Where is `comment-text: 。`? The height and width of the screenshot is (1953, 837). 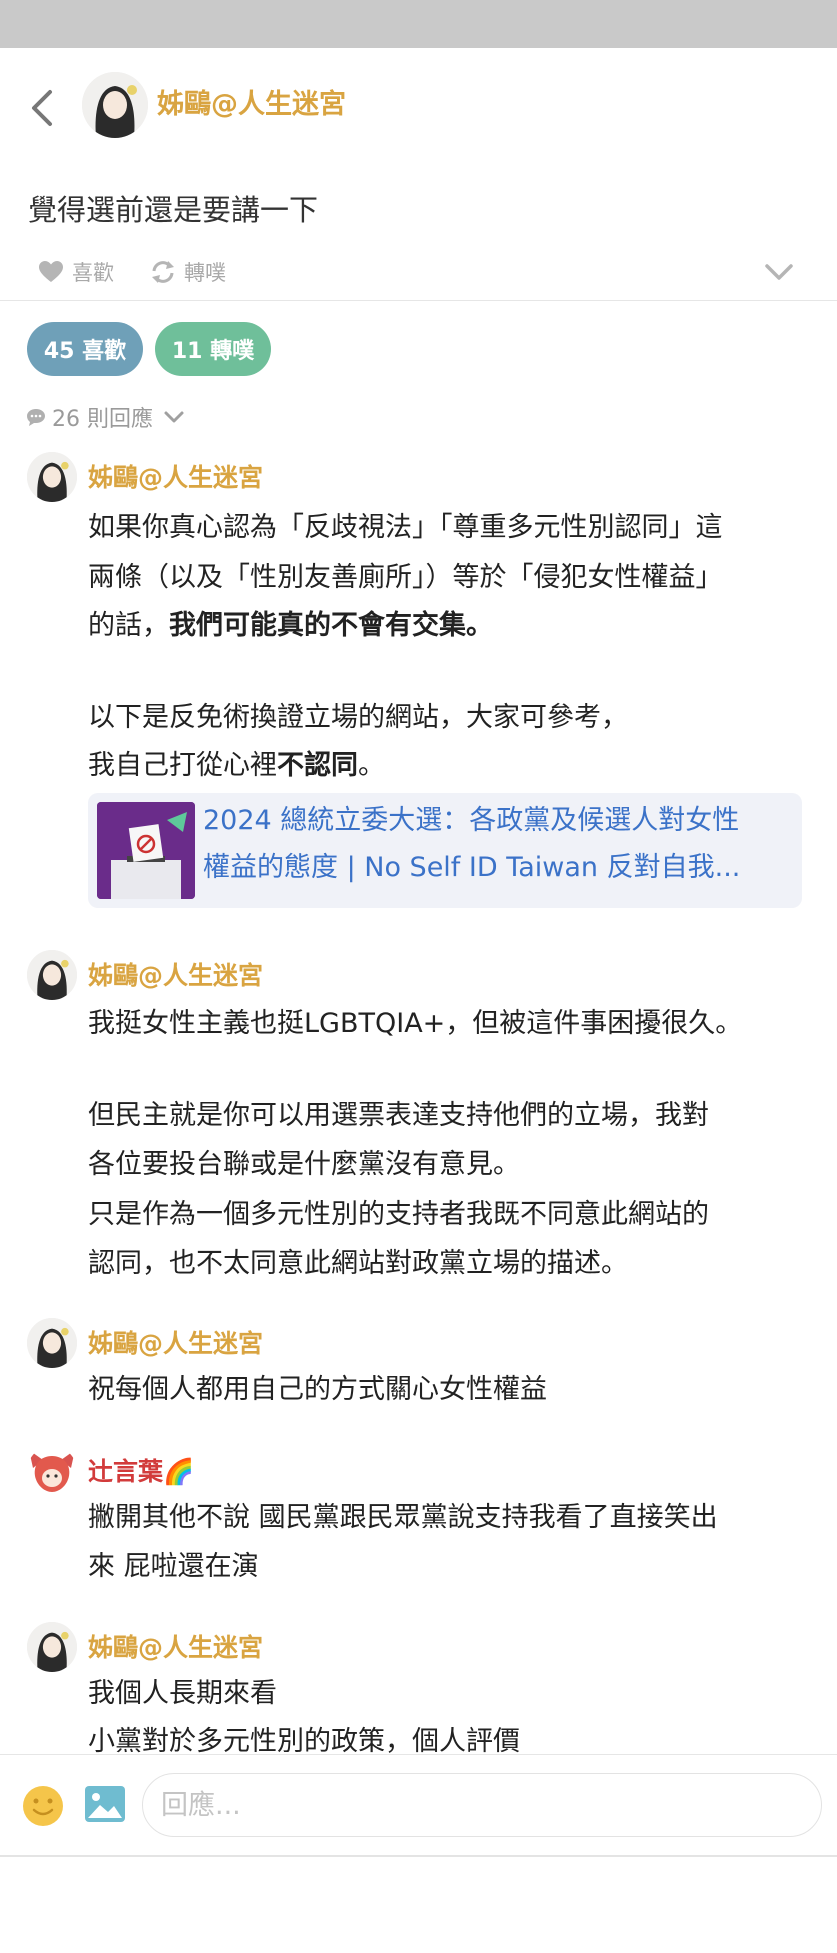
comment-text: 。 is located at coordinates (371, 765).